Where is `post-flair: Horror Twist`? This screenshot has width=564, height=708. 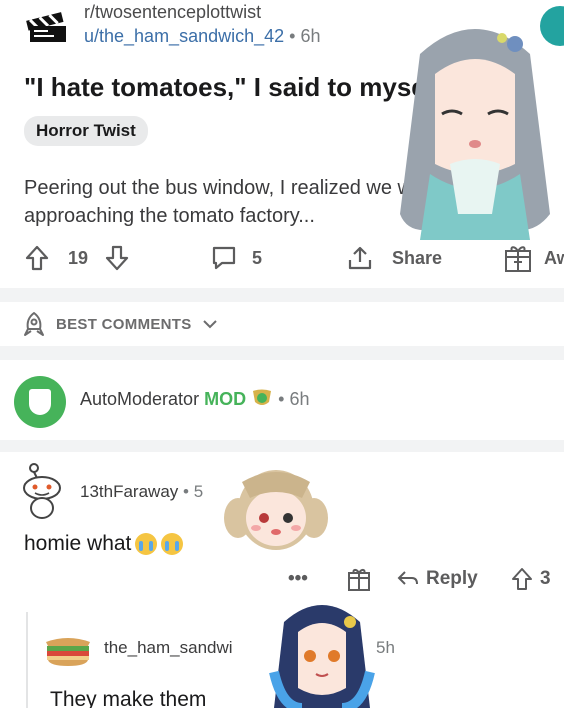 post-flair: Horror Twist is located at coordinates (86, 131).